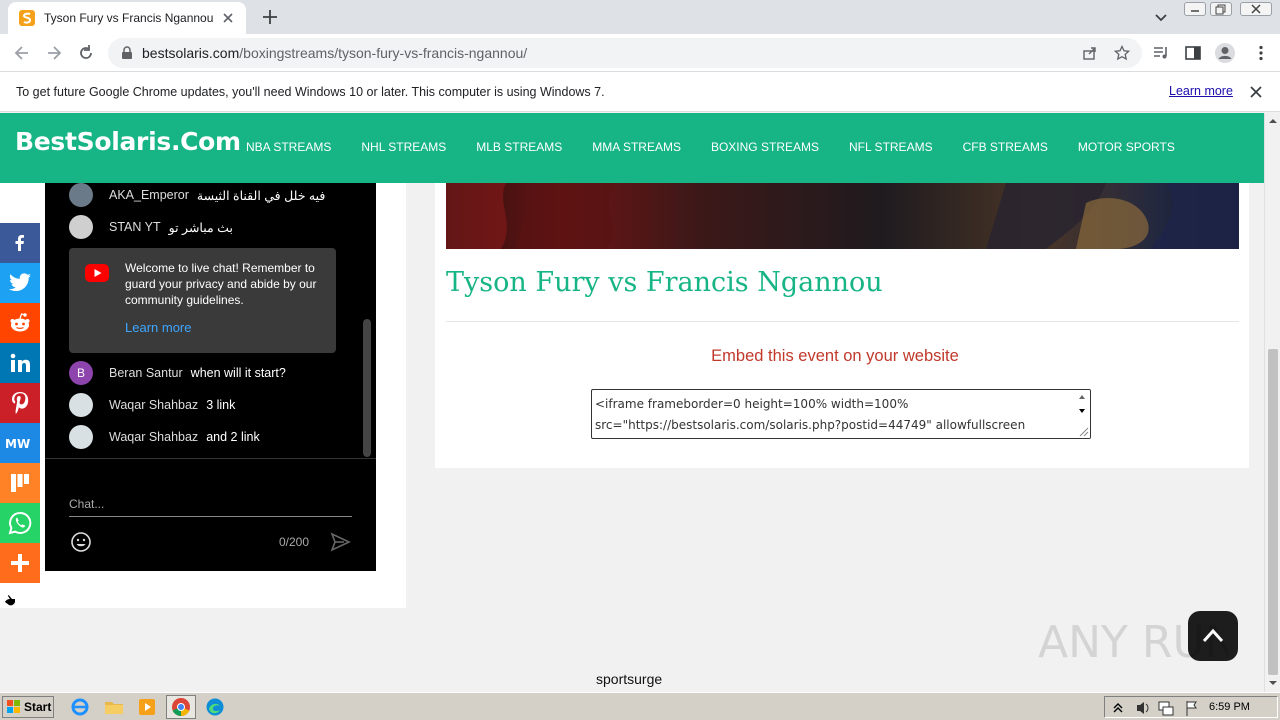 This screenshot has width=1280, height=720. What do you see at coordinates (1225, 53) in the screenshot?
I see `profile-avatar-icon` at bounding box center [1225, 53].